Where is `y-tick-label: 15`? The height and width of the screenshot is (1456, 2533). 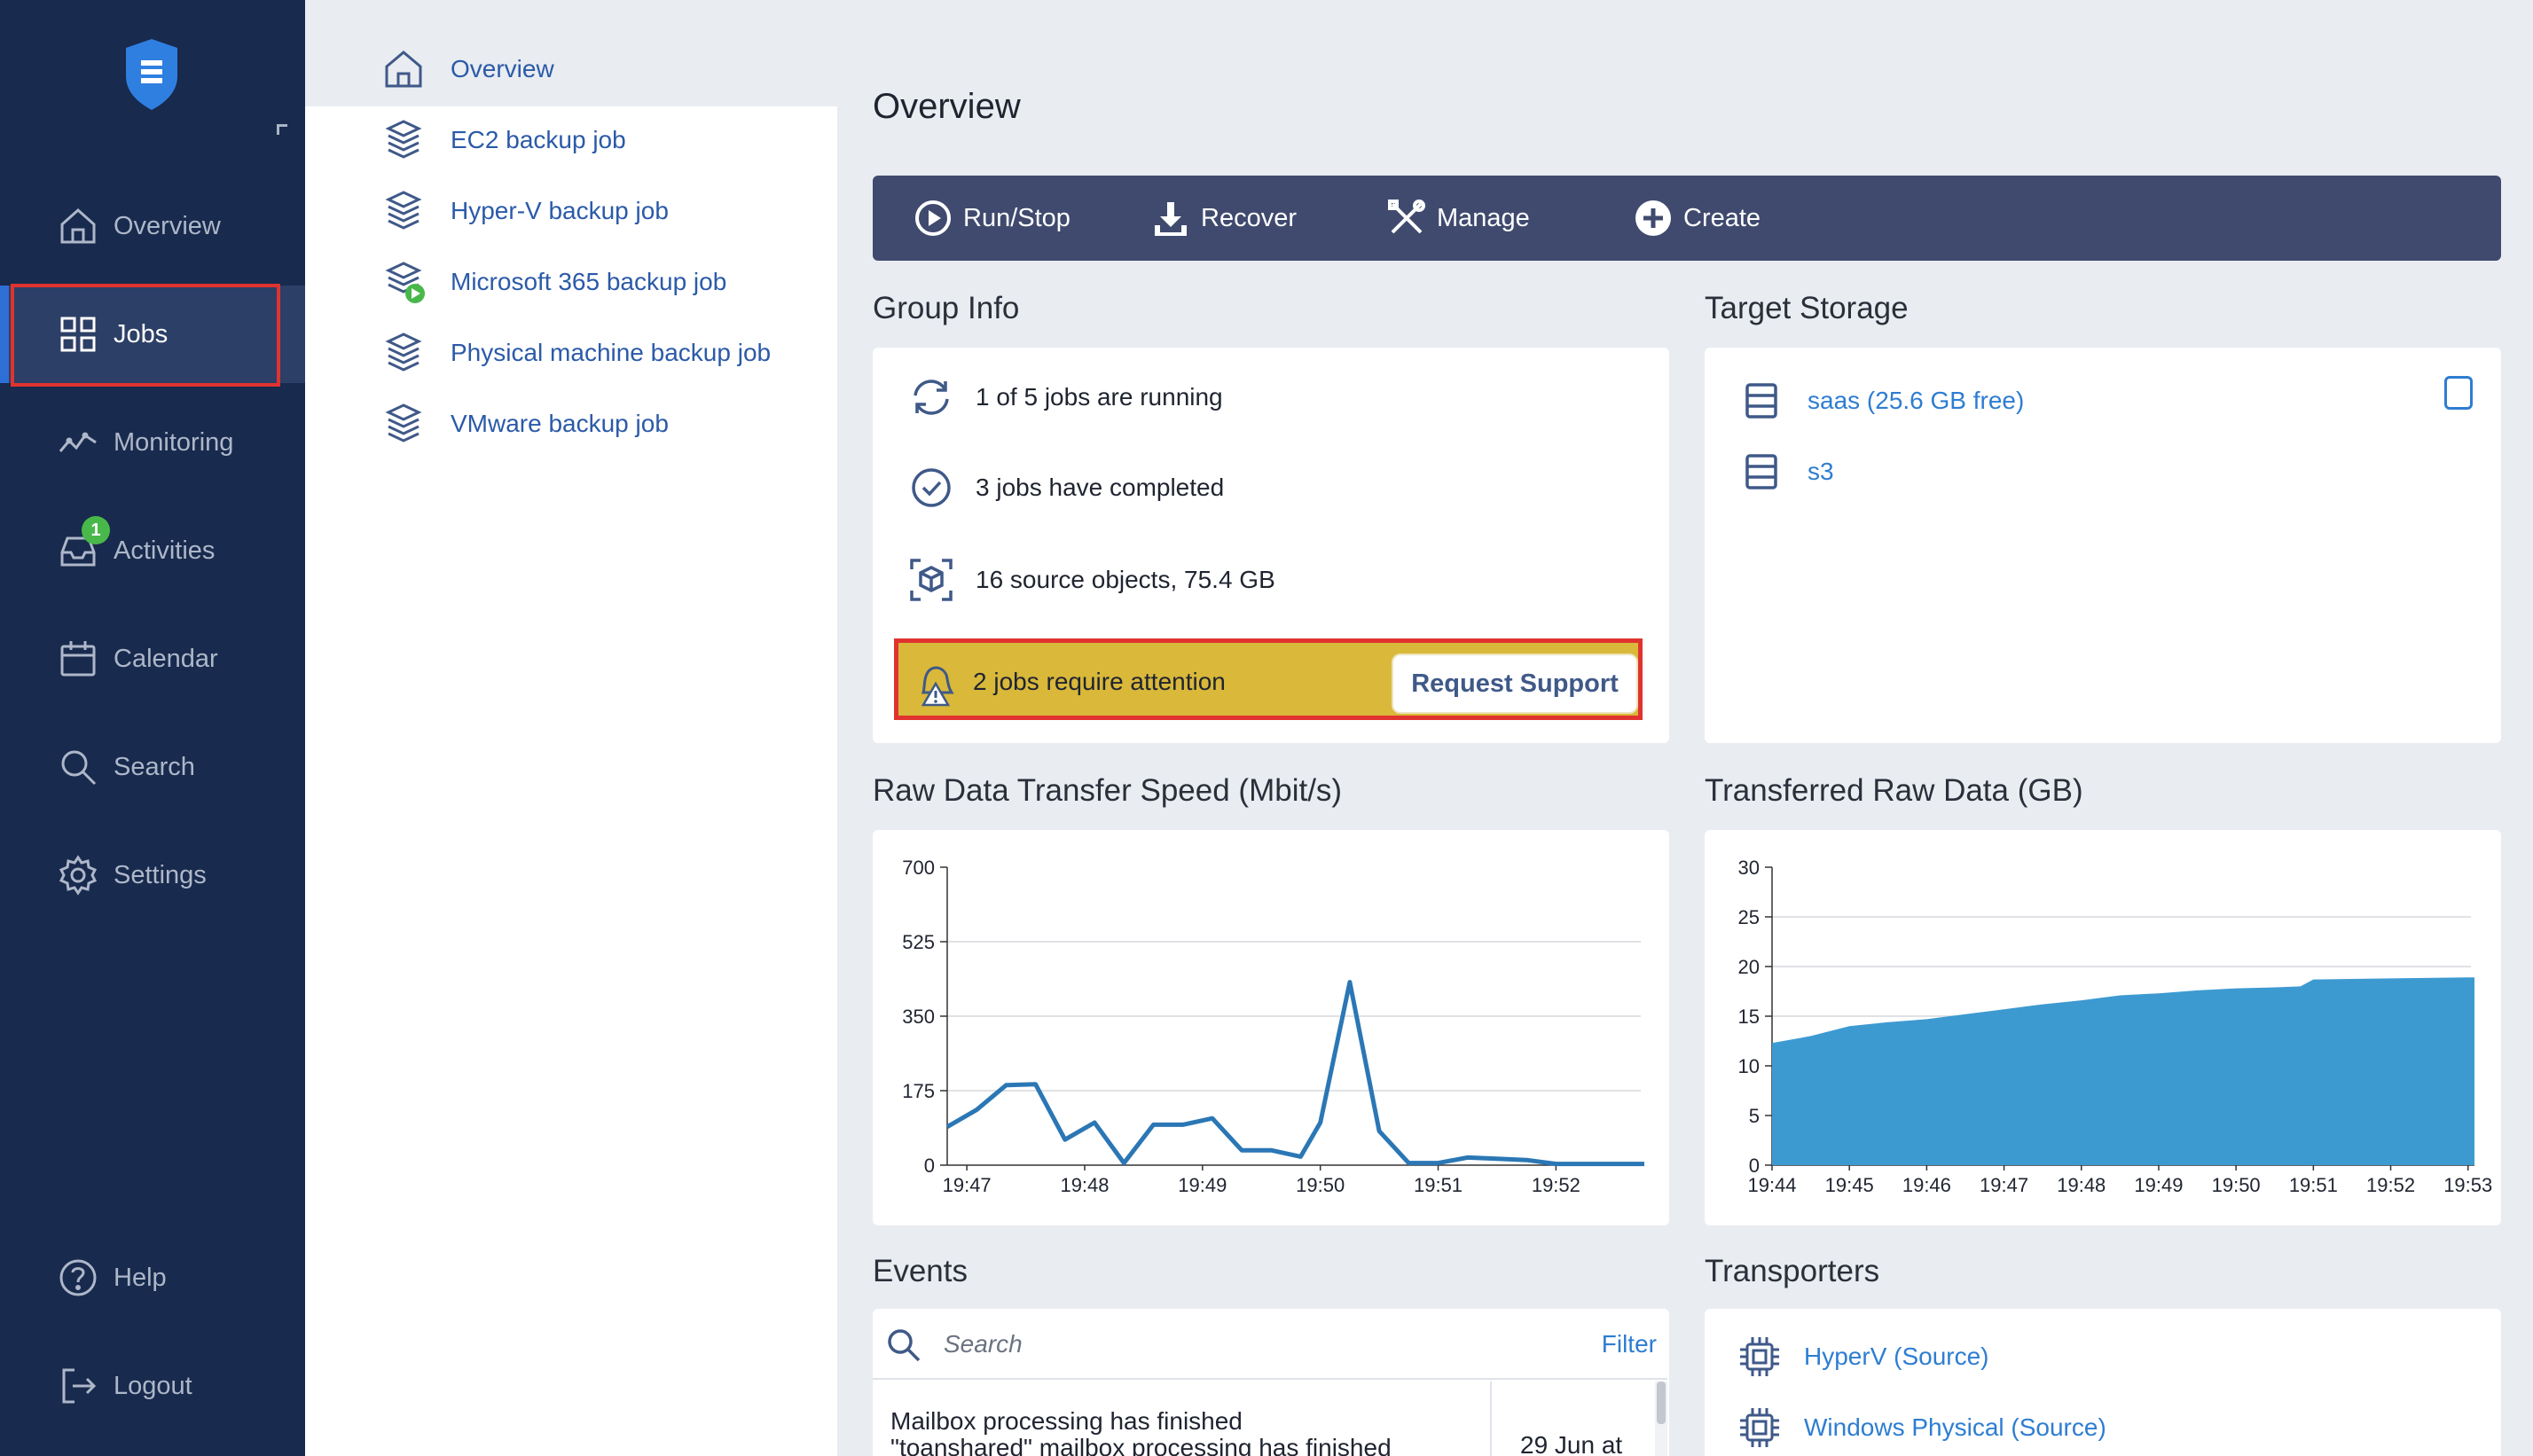 y-tick-label: 15 is located at coordinates (1749, 1017).